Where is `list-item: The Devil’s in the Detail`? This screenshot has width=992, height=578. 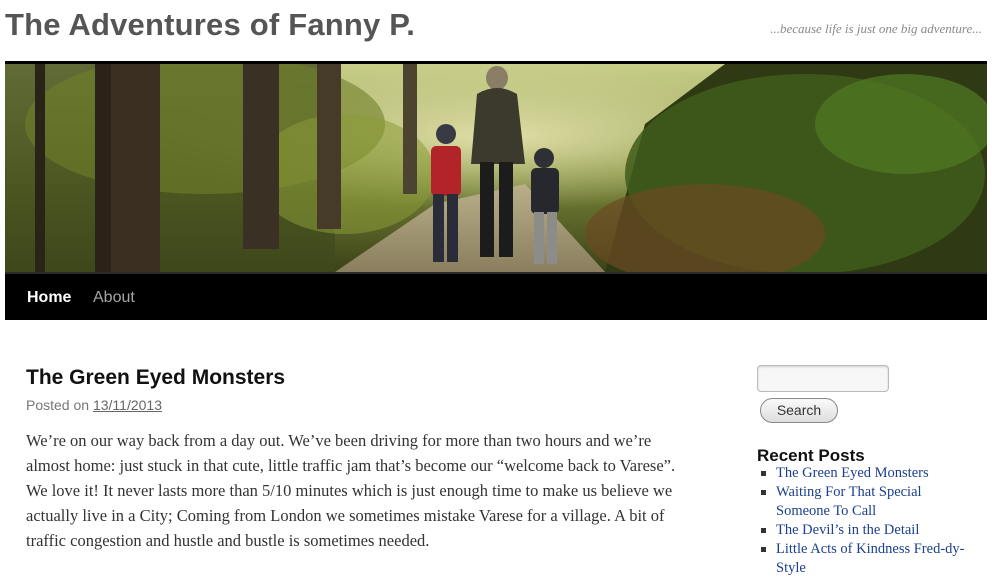
list-item: The Devil’s in the Detail is located at coordinates (864, 530).